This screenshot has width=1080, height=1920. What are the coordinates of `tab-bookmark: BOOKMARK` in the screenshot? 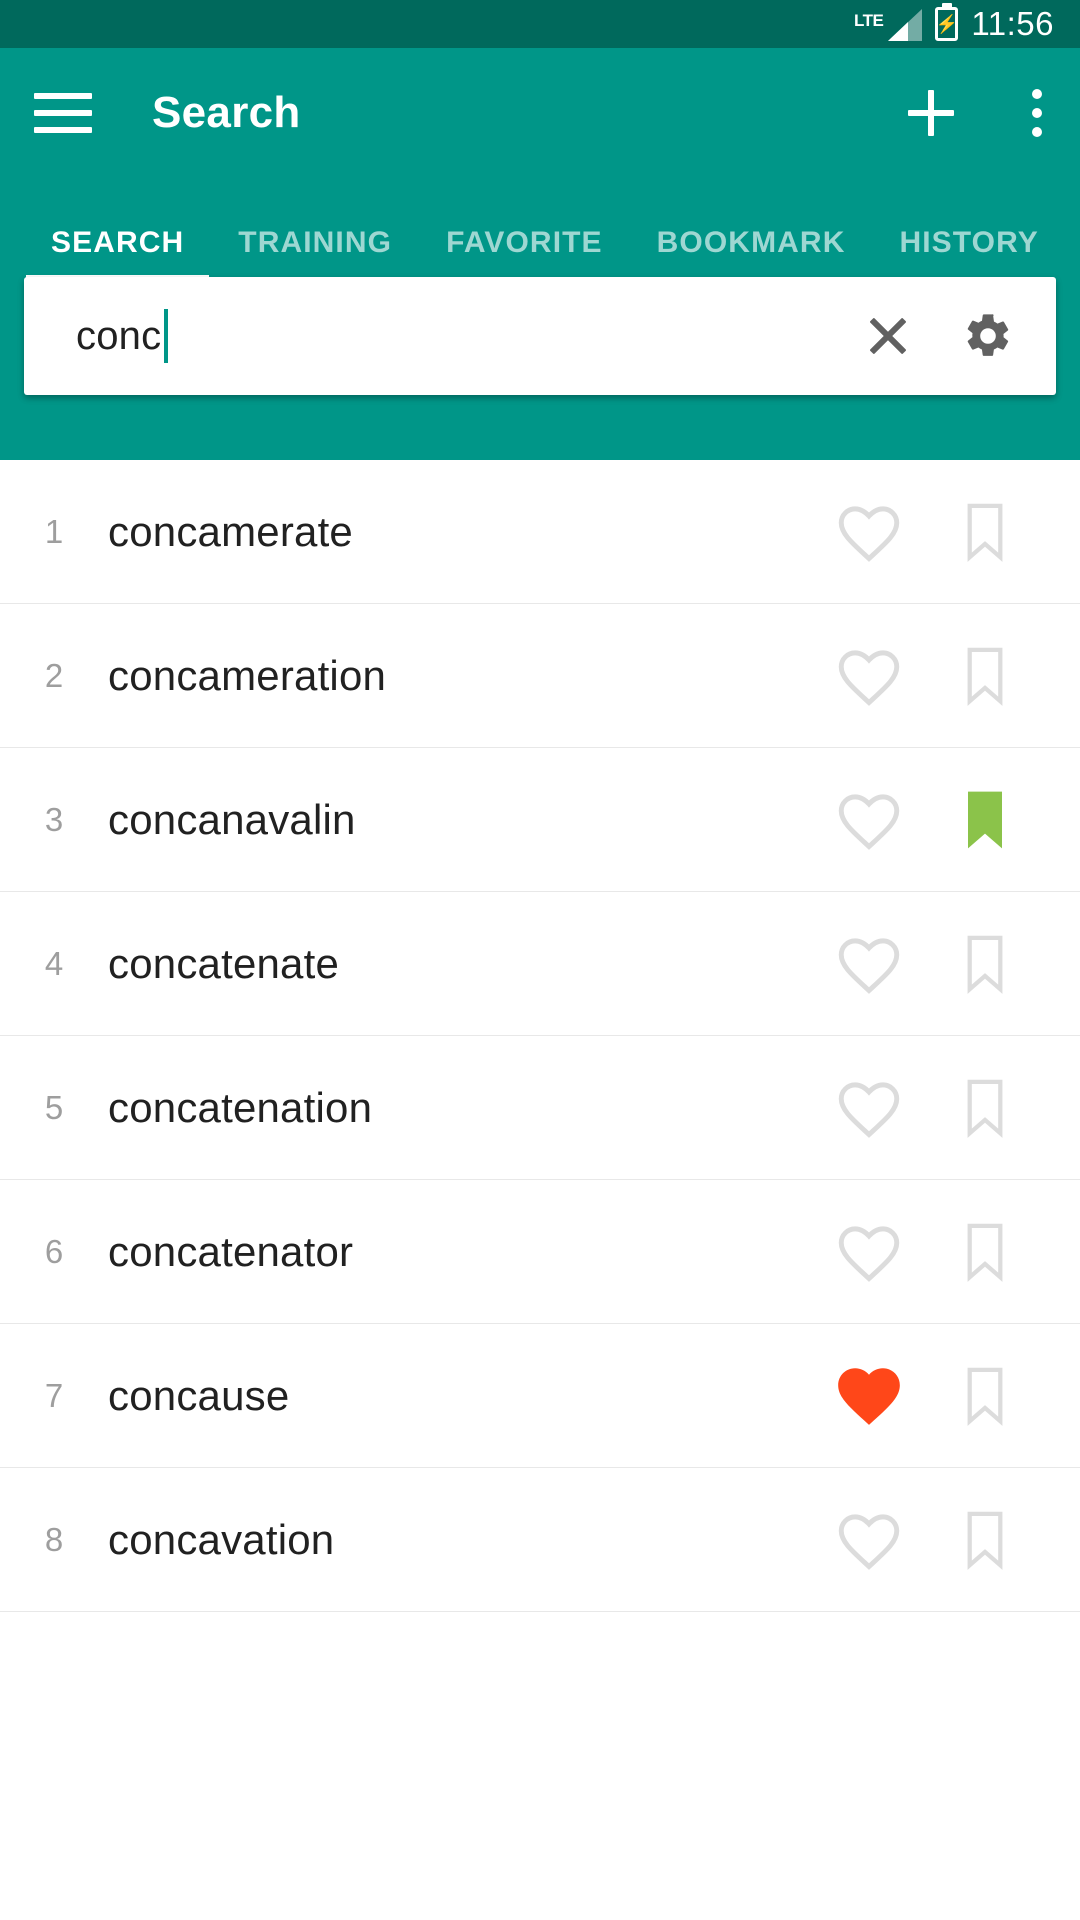 It's located at (751, 254).